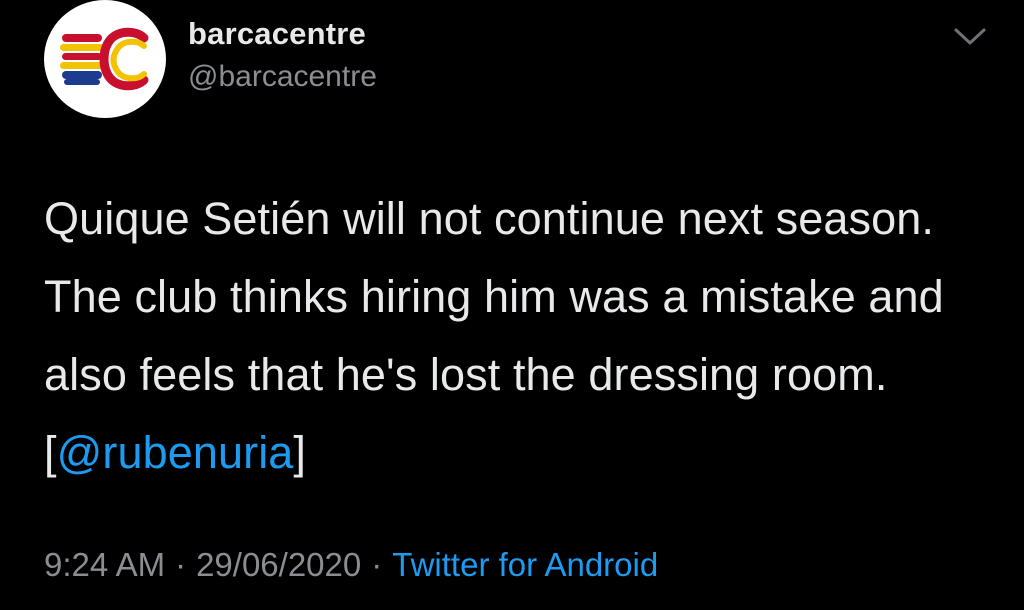 The width and height of the screenshot is (1024, 610). What do you see at coordinates (278, 564) in the screenshot?
I see `tweet-date: 29/06/2020` at bounding box center [278, 564].